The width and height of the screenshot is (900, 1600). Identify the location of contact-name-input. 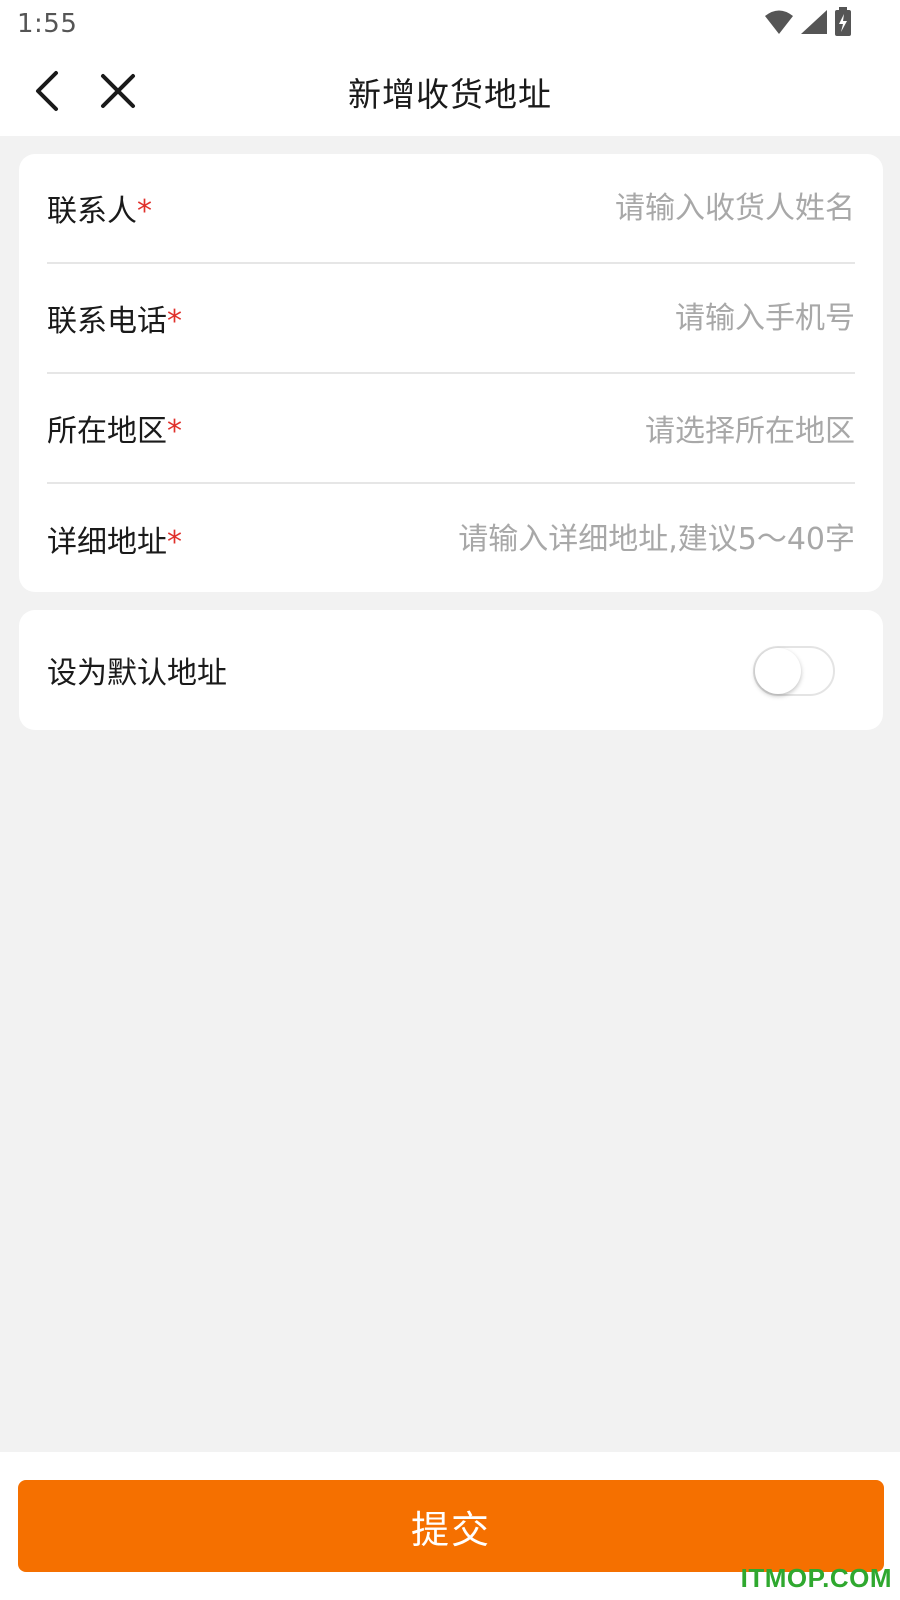
(595, 208).